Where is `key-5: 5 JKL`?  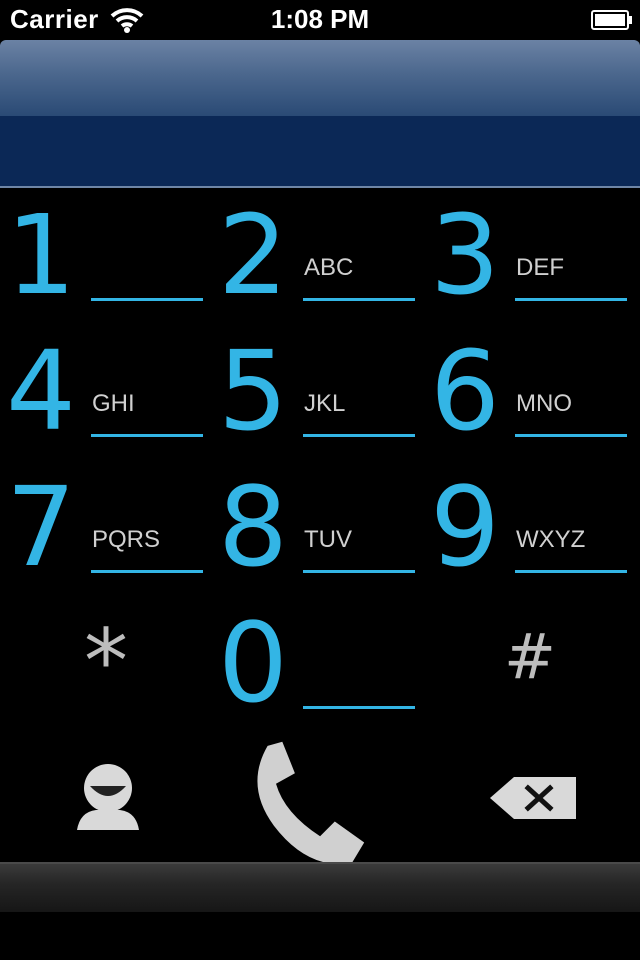 key-5: 5 JKL is located at coordinates (318, 392).